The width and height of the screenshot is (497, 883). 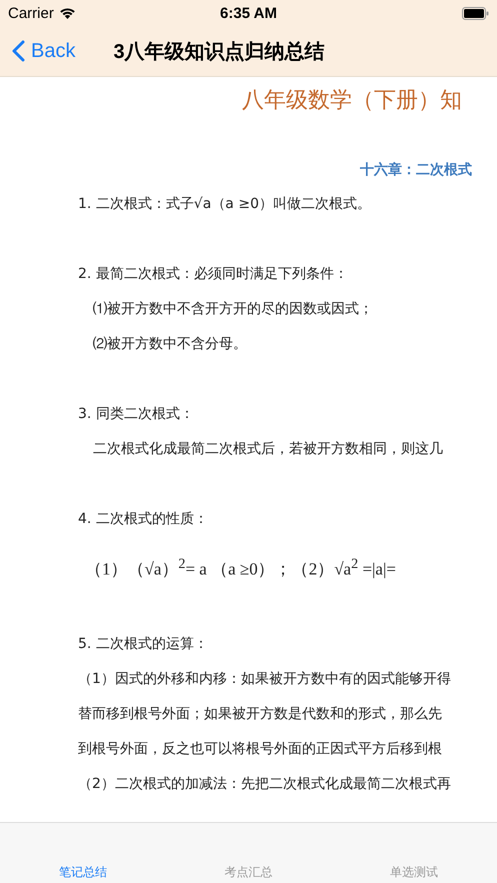 I want to click on section-heading: 2. 最简二次根式：必须同时满足下列条件：, so click(x=213, y=274).